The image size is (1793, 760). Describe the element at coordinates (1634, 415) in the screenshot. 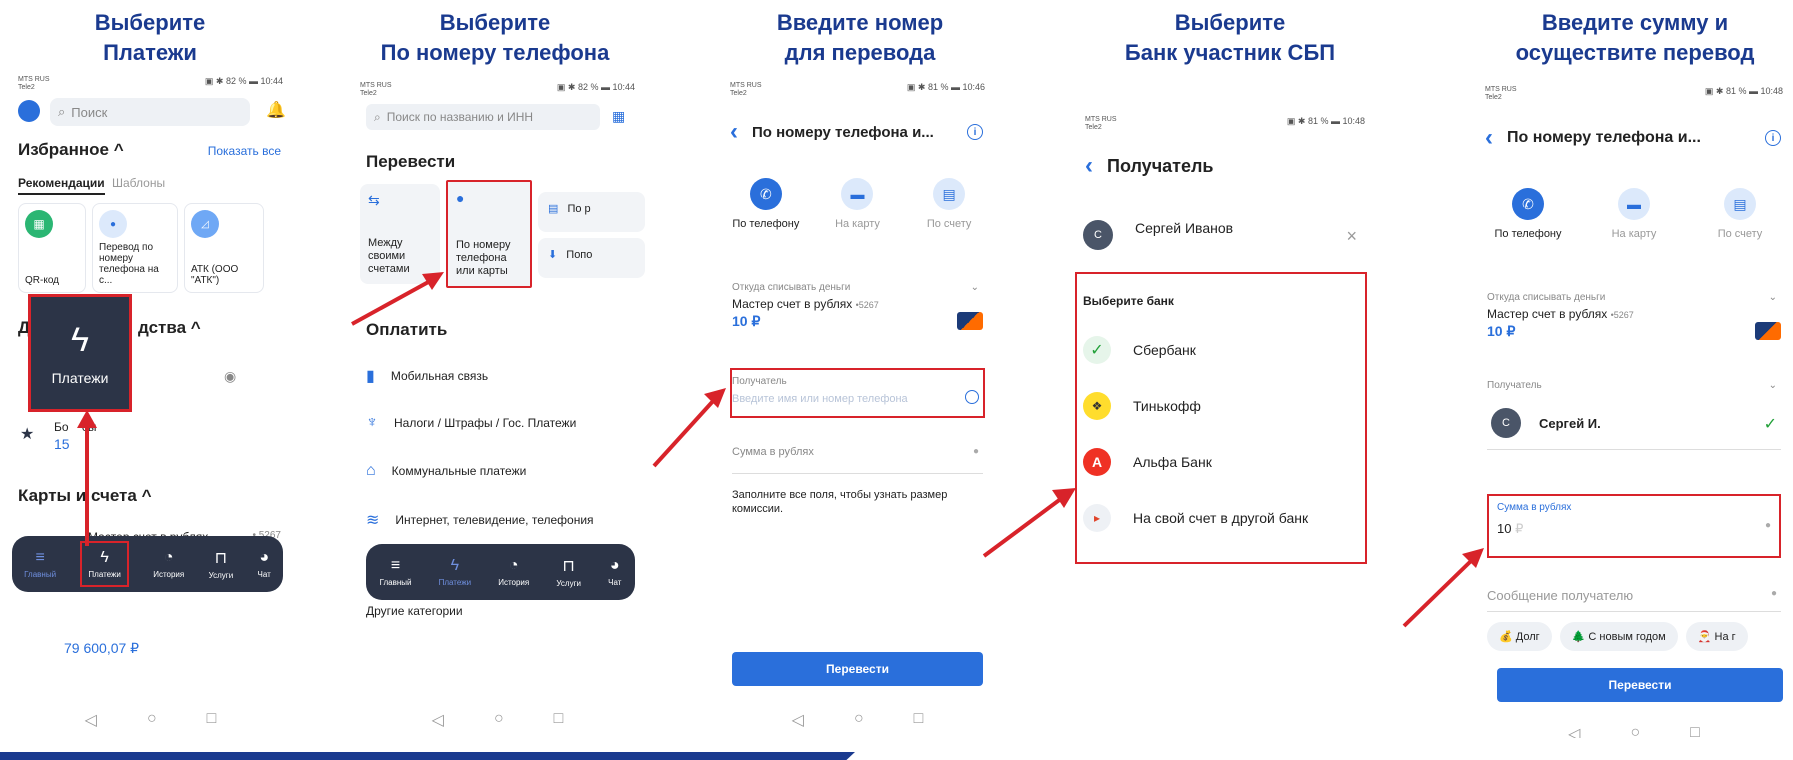

I see `recipient-field: Получатель ⌄ С Сергей И. ✓` at that location.